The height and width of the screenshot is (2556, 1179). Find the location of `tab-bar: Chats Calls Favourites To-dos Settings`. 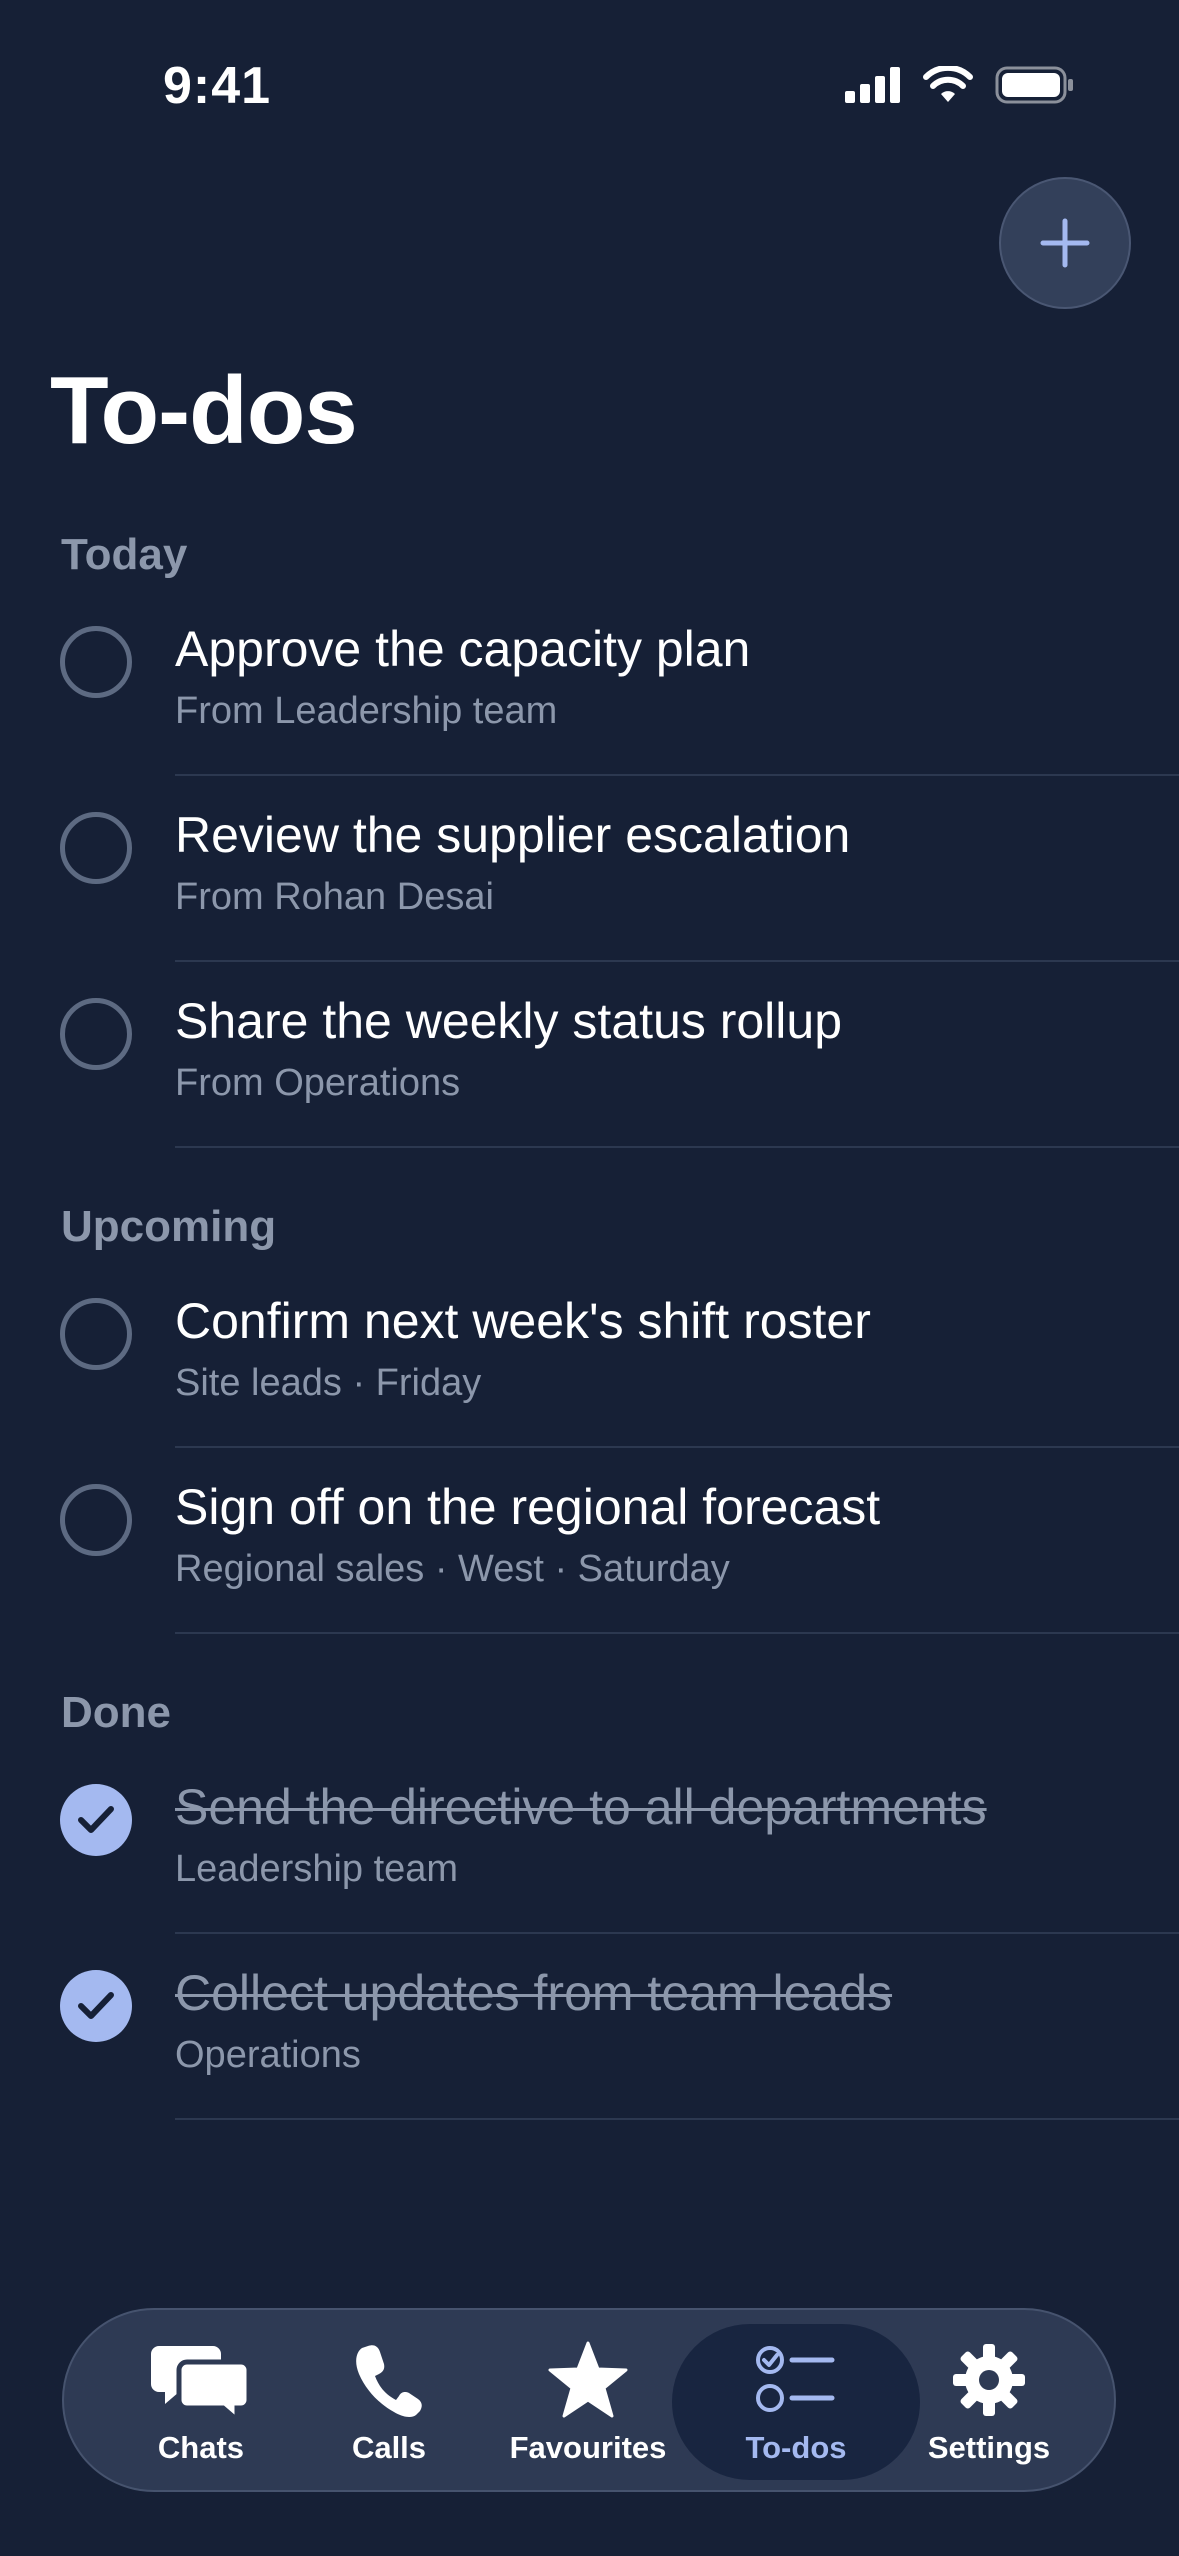

tab-bar: Chats Calls Favourites To-dos Settings is located at coordinates (589, 2400).